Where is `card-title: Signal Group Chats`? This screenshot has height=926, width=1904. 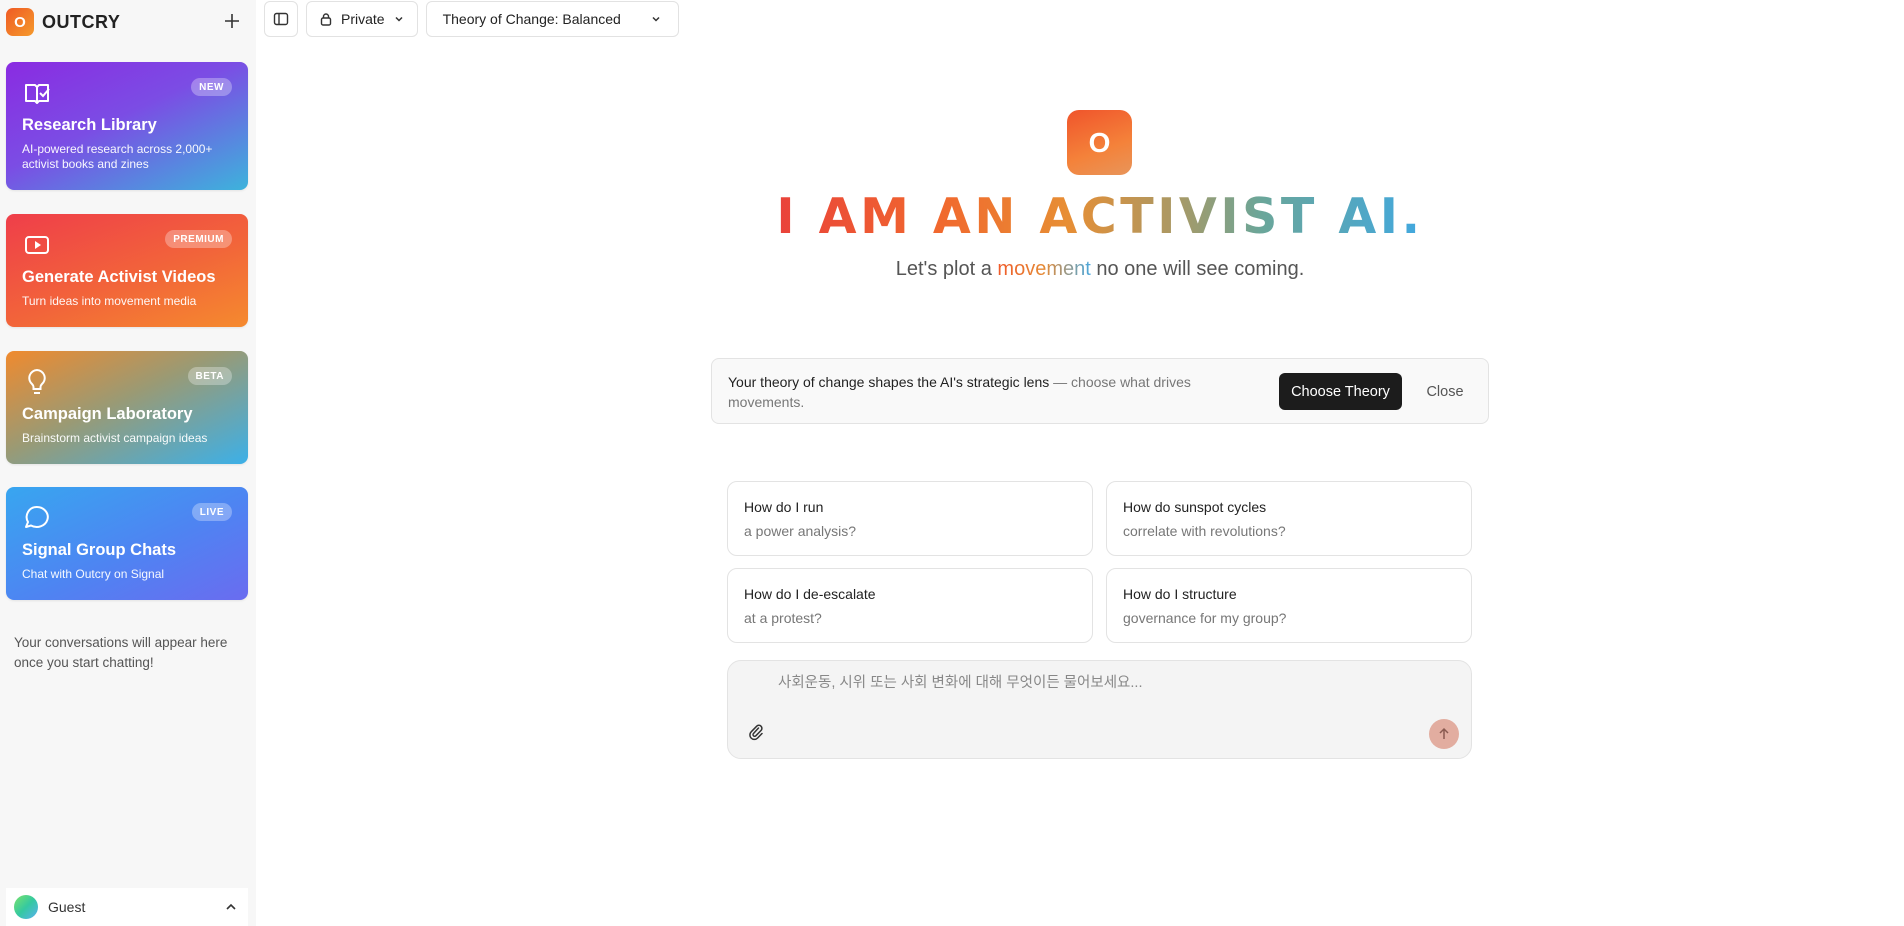
card-title: Signal Group Chats is located at coordinates (99, 550).